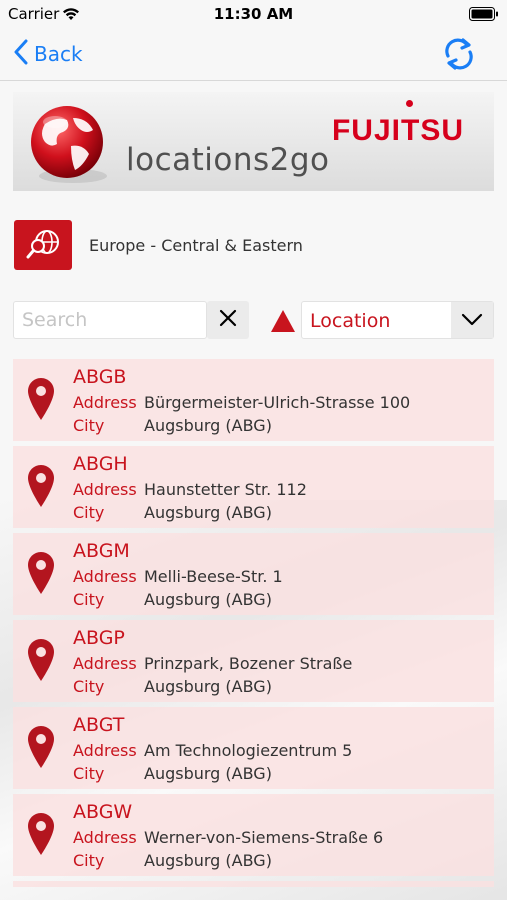 This screenshot has width=507, height=900. I want to click on chevron-left-icon, so click(21, 54).